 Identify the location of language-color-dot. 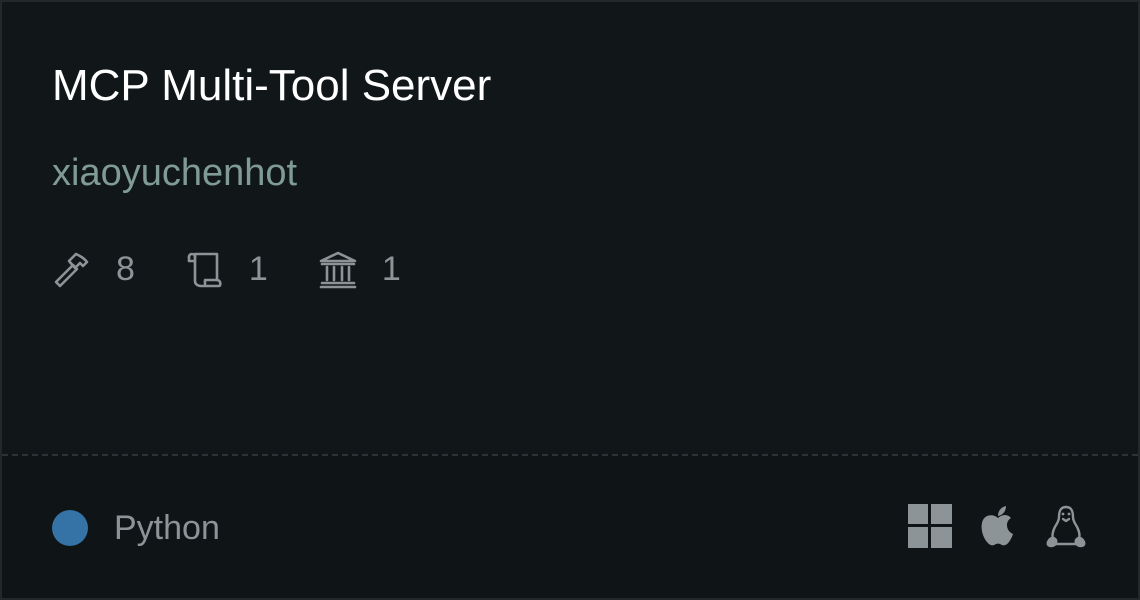
(70, 528).